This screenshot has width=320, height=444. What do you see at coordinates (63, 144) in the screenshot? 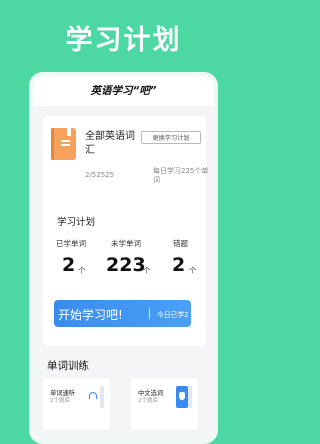
I see `book-icon` at bounding box center [63, 144].